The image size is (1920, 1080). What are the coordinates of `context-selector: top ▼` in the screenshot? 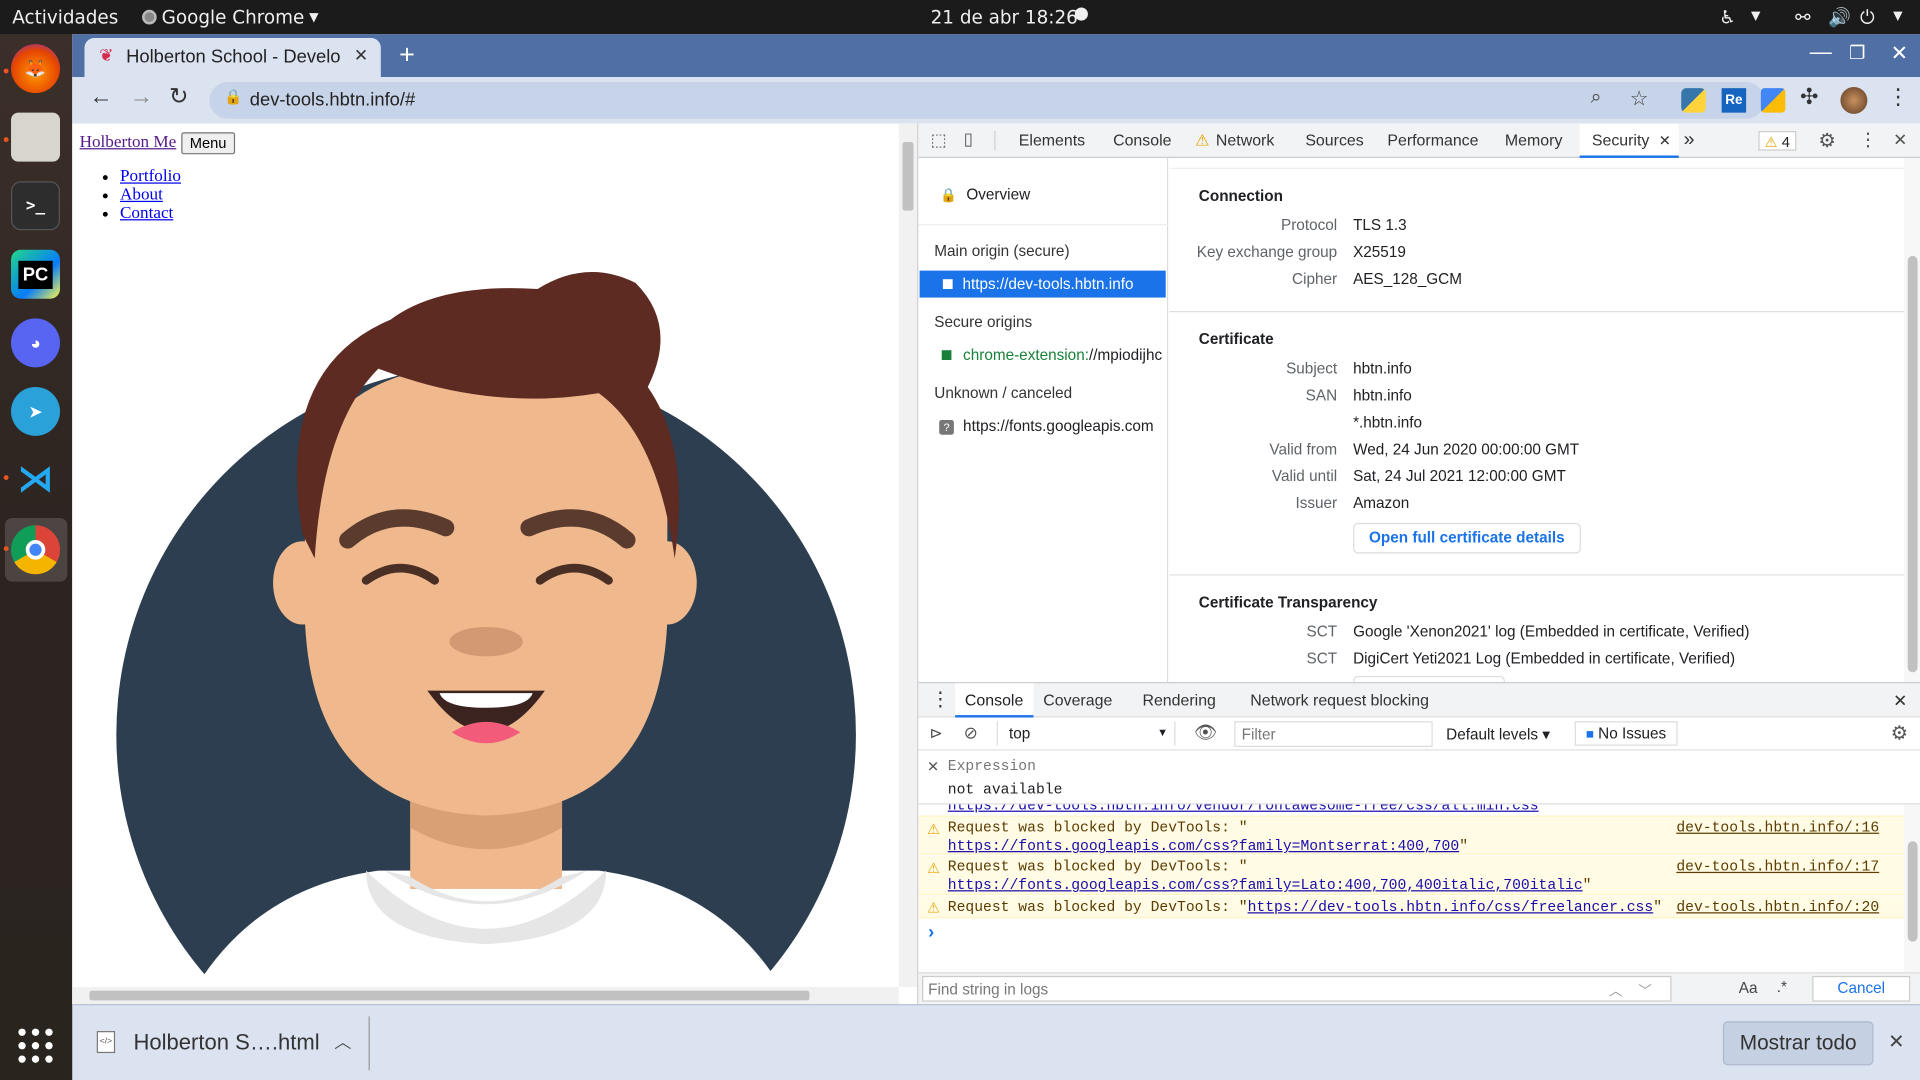 It's located at (1086, 733).